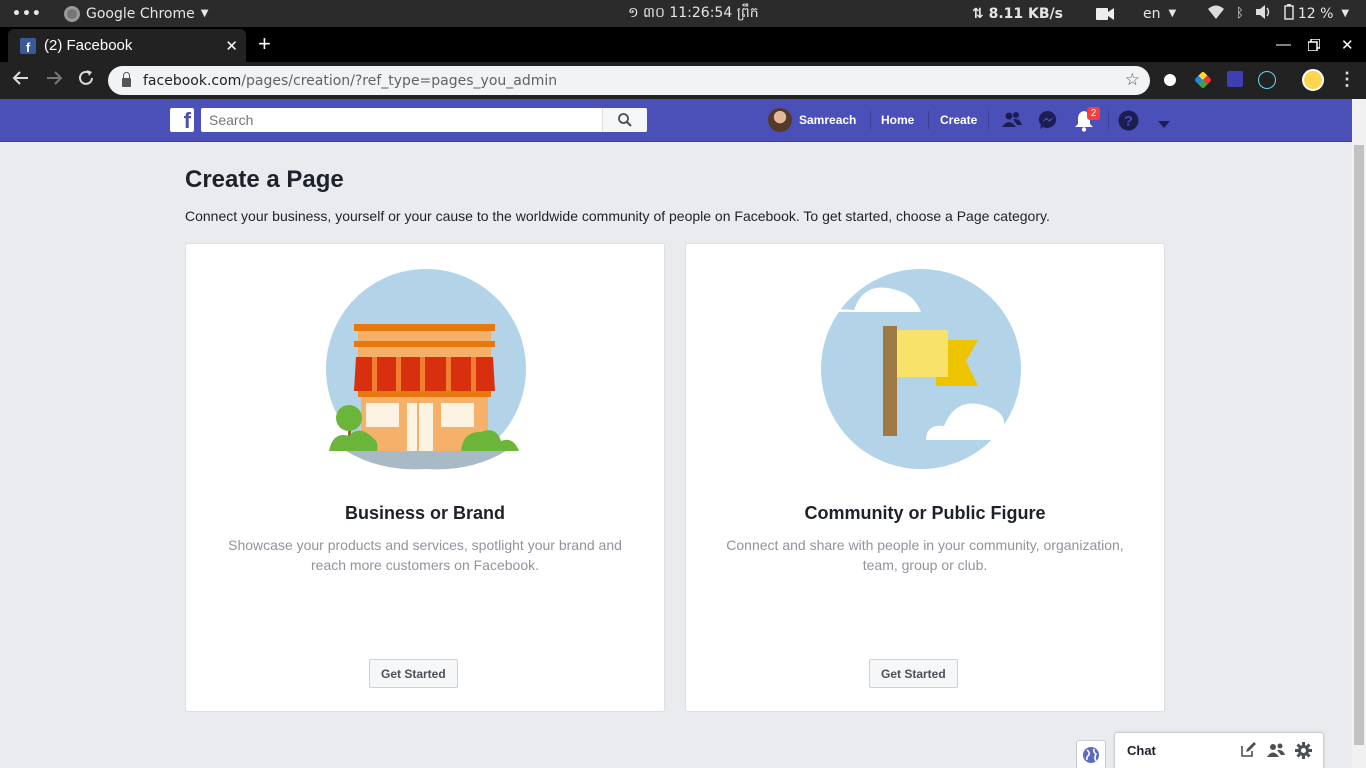 Image resolution: width=1366 pixels, height=768 pixels. Describe the element at coordinates (27, 13) in the screenshot. I see `activities-menu: •••` at that location.